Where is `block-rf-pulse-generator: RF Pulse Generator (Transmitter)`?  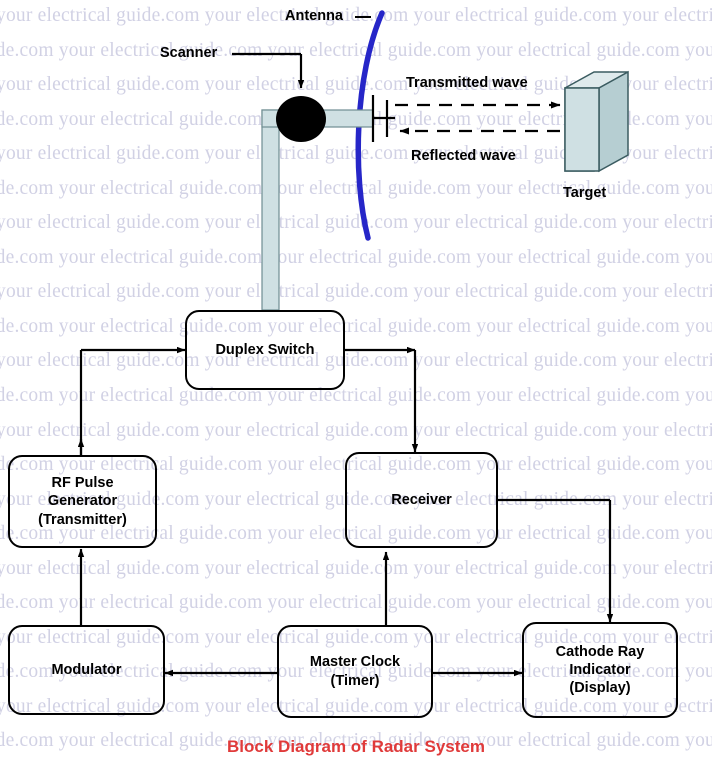 block-rf-pulse-generator: RF Pulse Generator (Transmitter) is located at coordinates (82, 501).